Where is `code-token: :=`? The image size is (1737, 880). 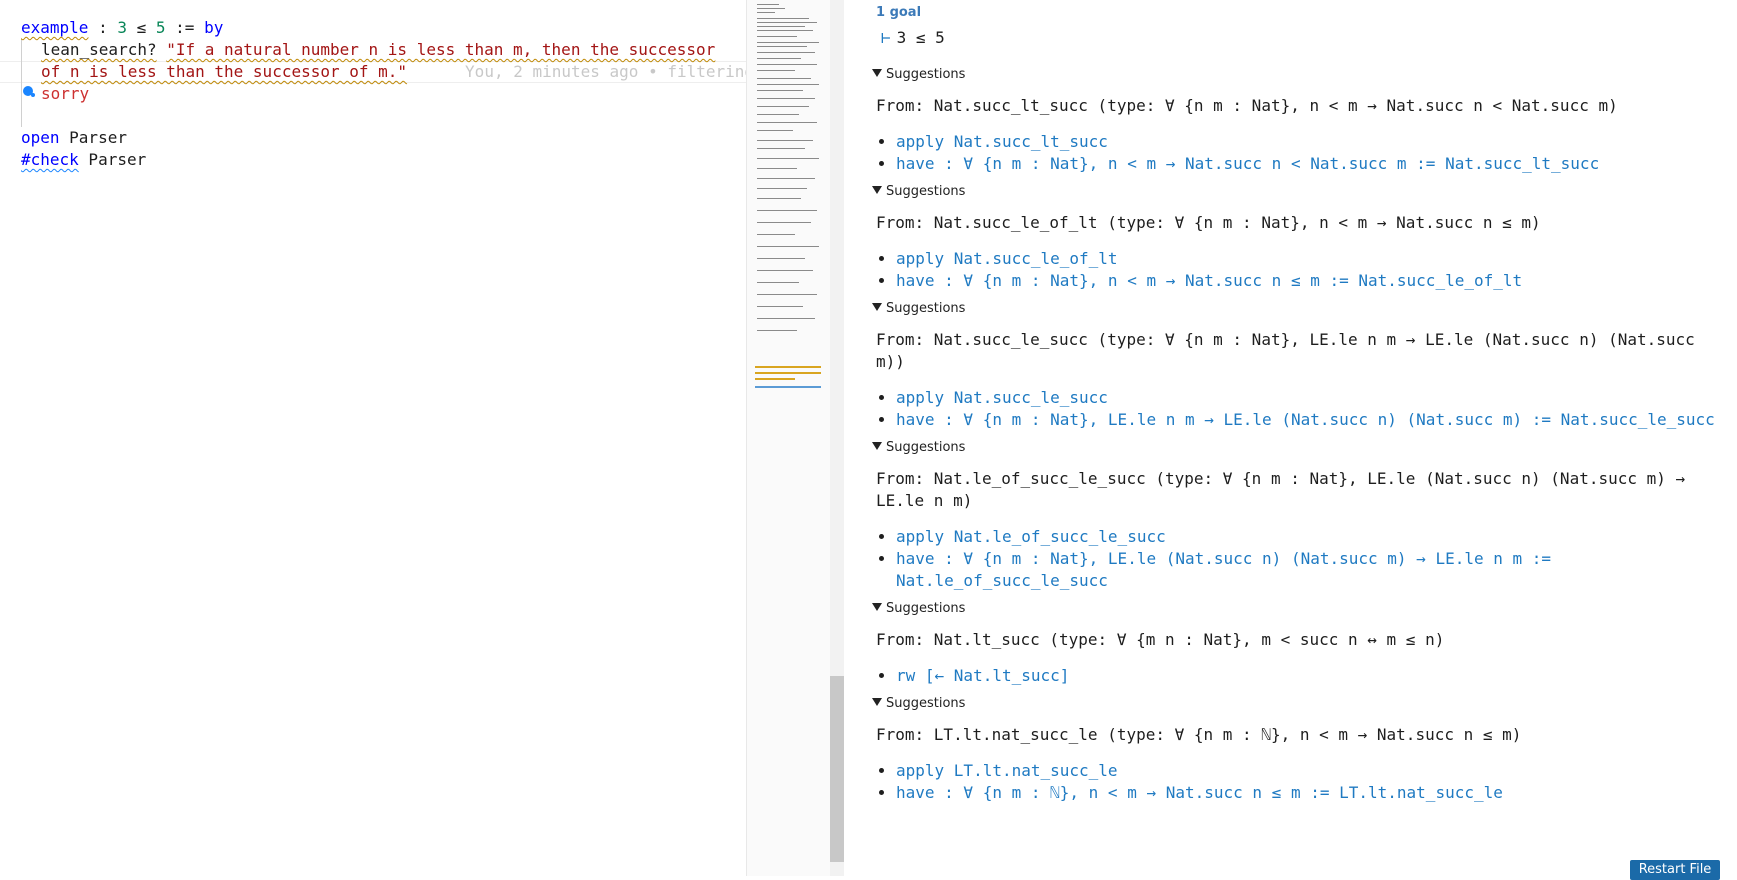
code-token: := is located at coordinates (185, 27).